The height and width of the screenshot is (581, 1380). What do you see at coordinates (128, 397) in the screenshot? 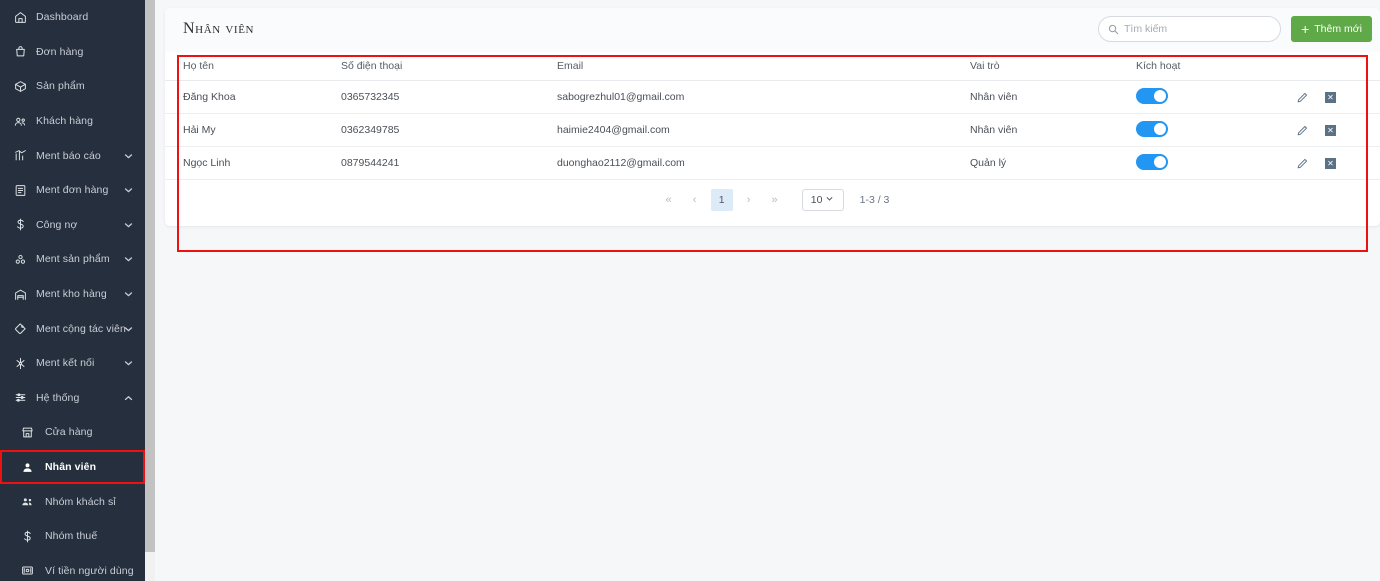
I see `chevron-up-icon` at bounding box center [128, 397].